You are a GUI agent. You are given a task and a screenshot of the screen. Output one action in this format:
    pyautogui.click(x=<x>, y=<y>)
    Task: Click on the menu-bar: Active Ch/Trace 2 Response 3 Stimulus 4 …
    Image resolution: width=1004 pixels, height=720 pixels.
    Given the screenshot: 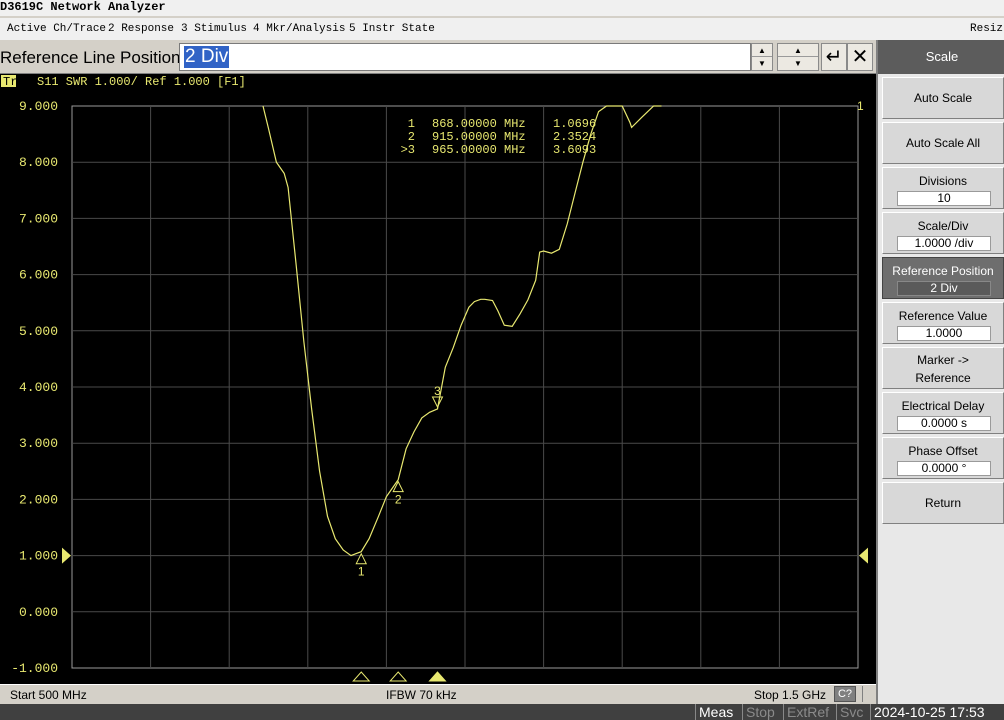 What is the action you would take?
    pyautogui.click(x=502, y=29)
    